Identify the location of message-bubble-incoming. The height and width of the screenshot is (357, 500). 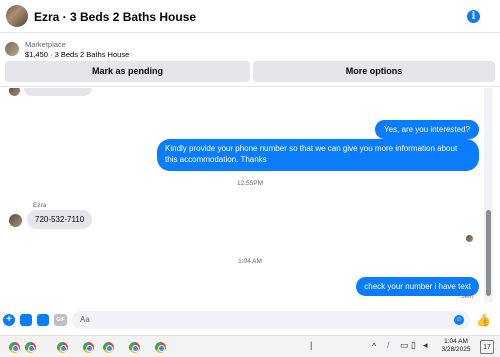
(58, 92).